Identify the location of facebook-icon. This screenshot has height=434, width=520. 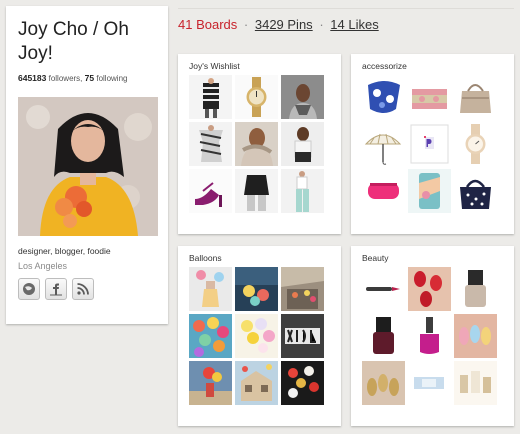
(56, 289).